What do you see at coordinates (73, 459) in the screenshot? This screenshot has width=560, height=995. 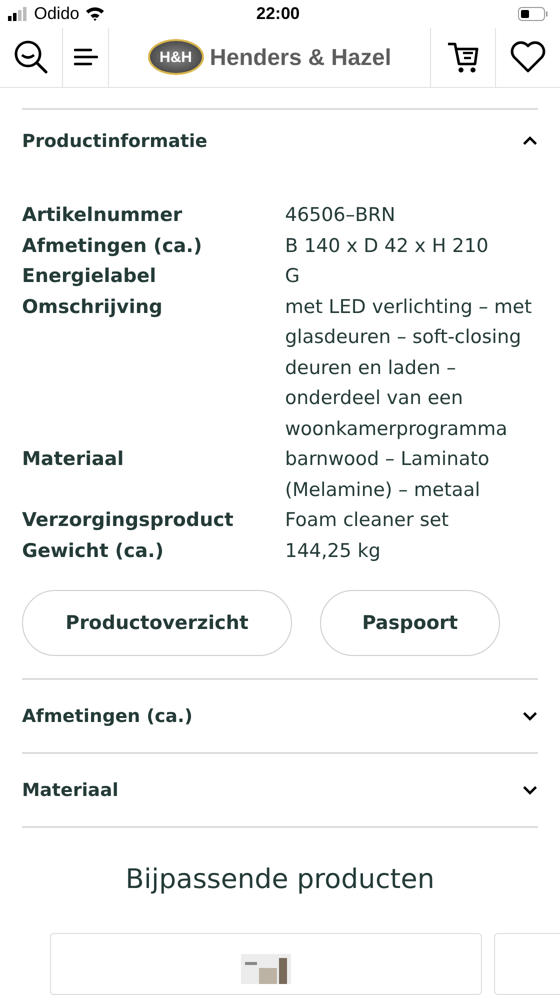 I see `spec-label: Materiaal` at bounding box center [73, 459].